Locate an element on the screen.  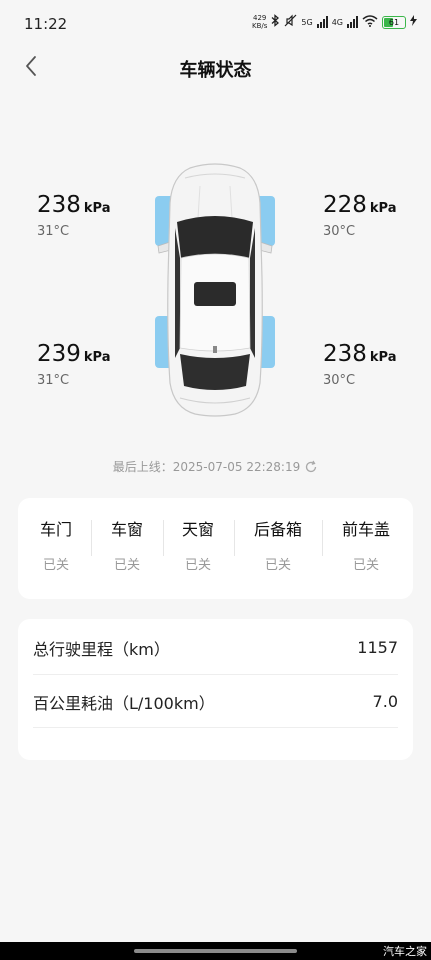
watermark-text: 汽车之家 is located at coordinates (405, 951).